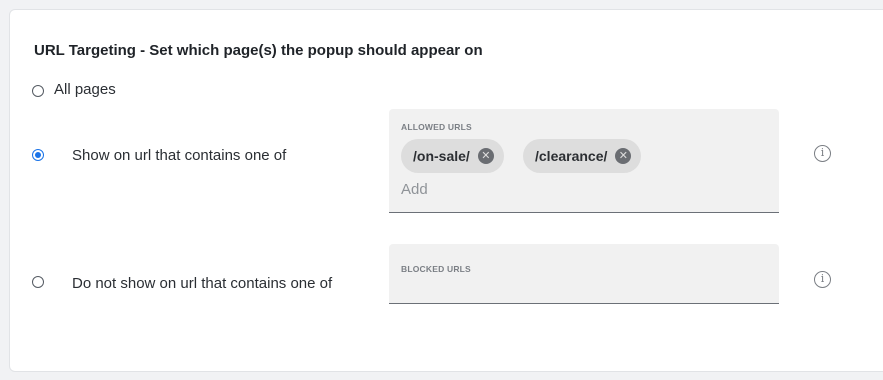  I want to click on url-chip: /clearance/ ✕, so click(582, 156).